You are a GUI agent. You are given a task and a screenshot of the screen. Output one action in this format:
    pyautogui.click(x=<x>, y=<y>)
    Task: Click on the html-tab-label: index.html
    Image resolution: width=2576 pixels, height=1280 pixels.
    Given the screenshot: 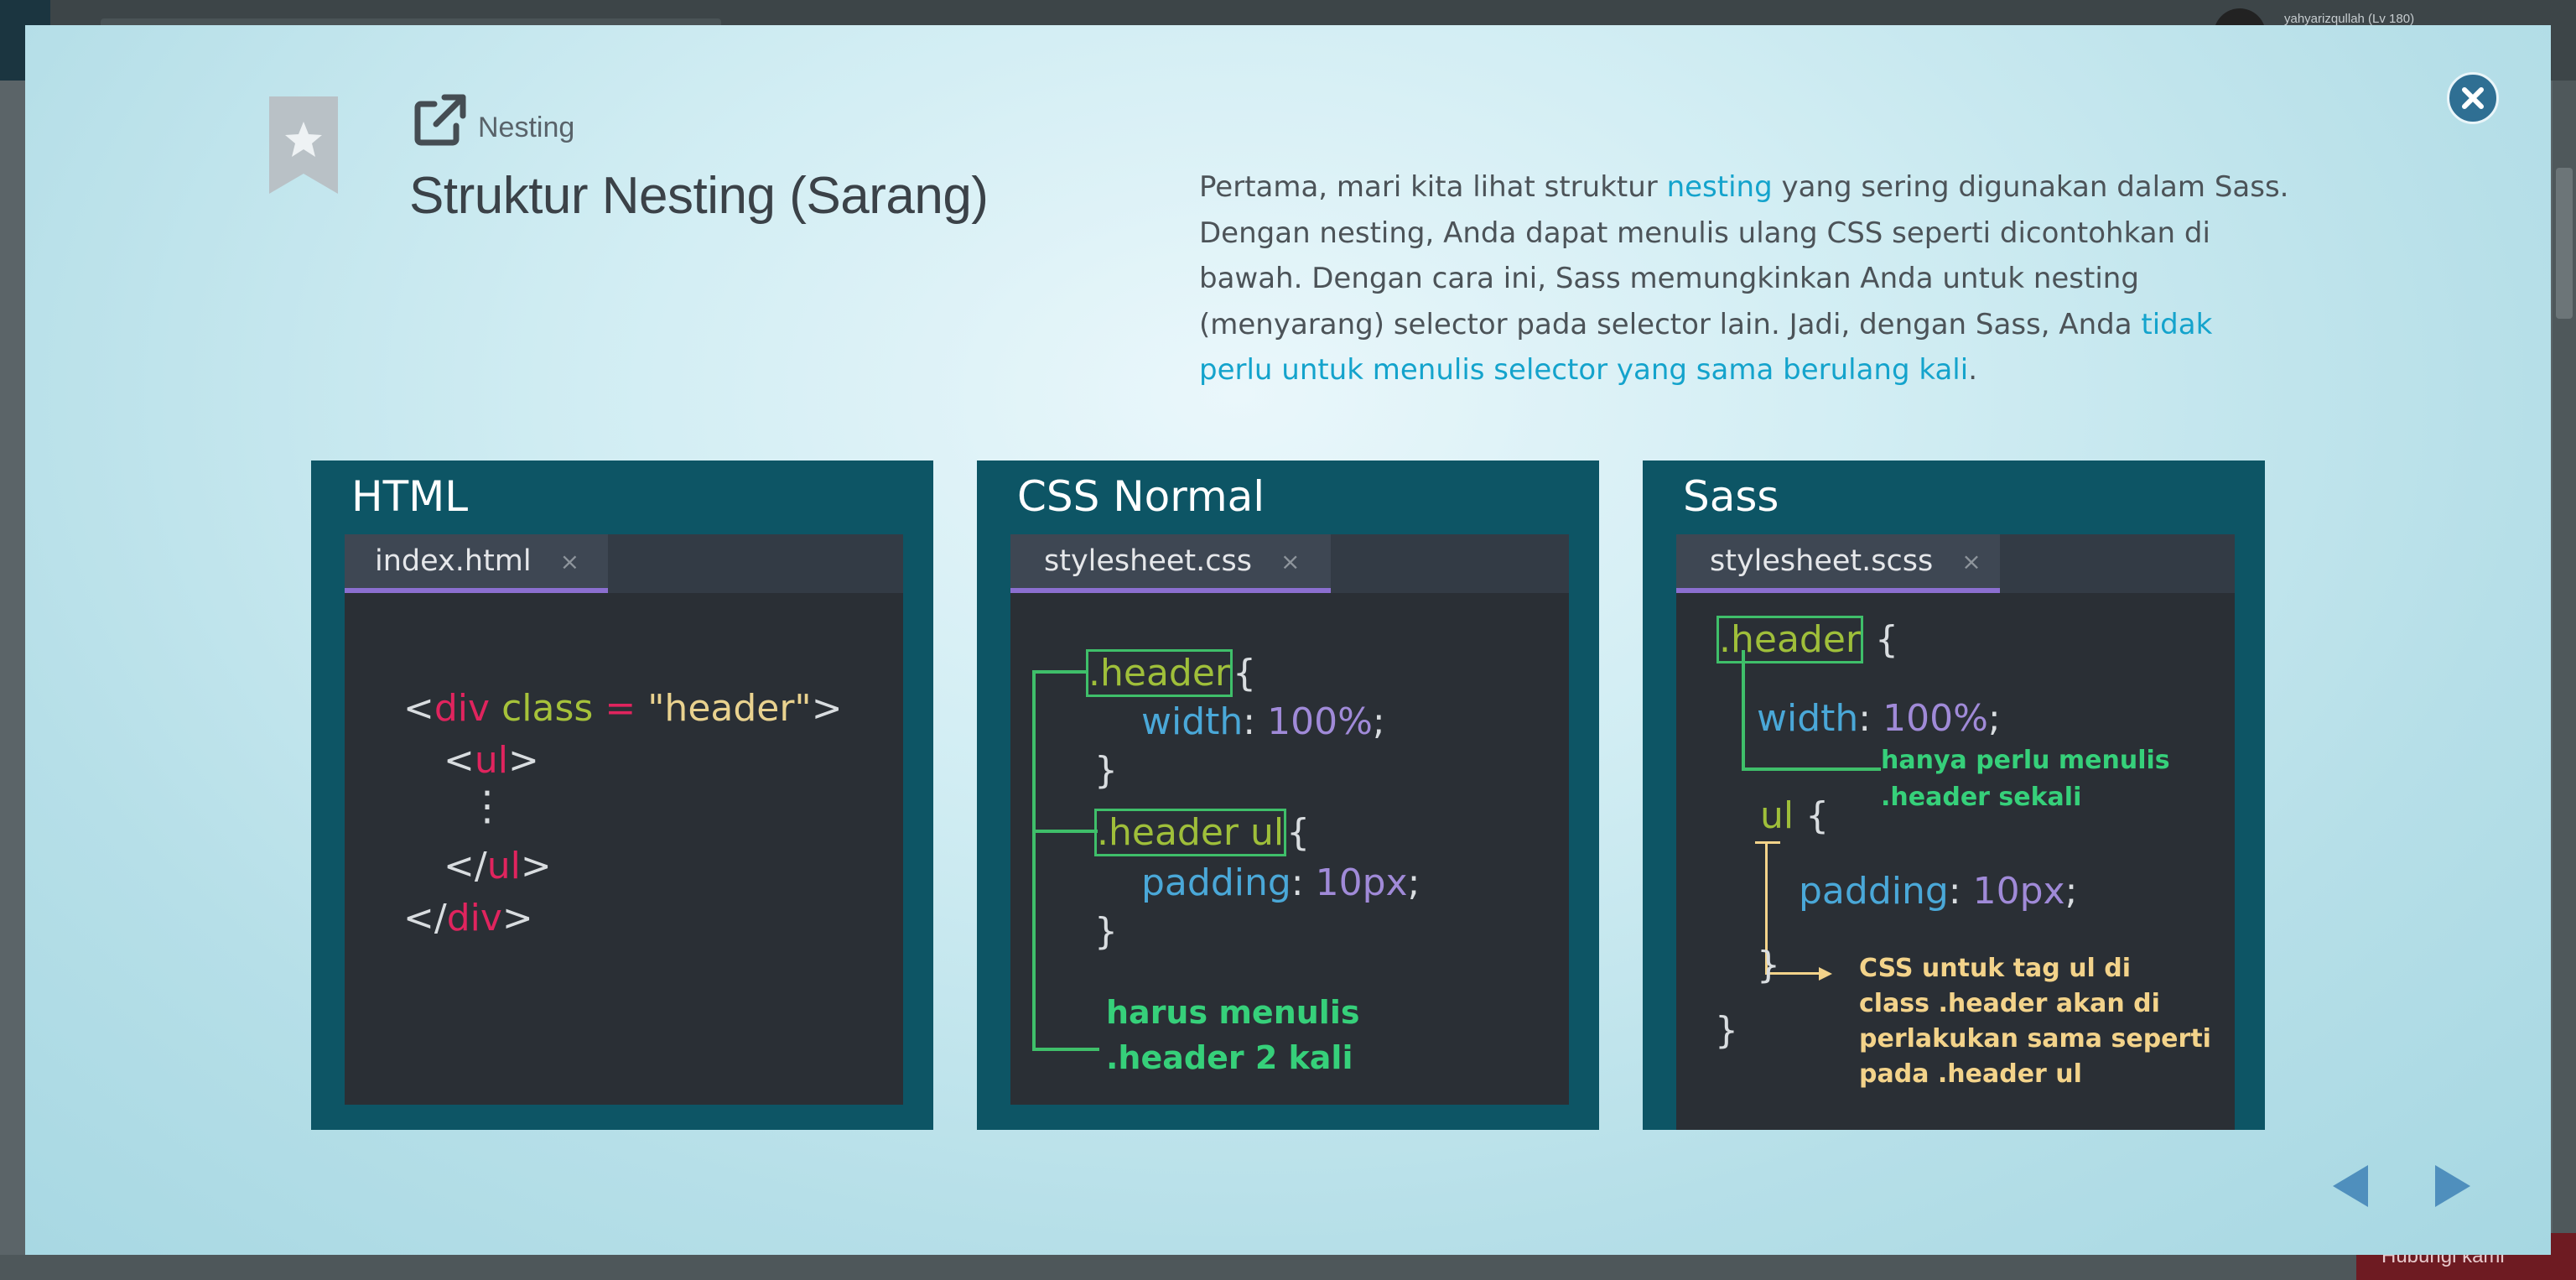 What is the action you would take?
    pyautogui.click(x=453, y=561)
    